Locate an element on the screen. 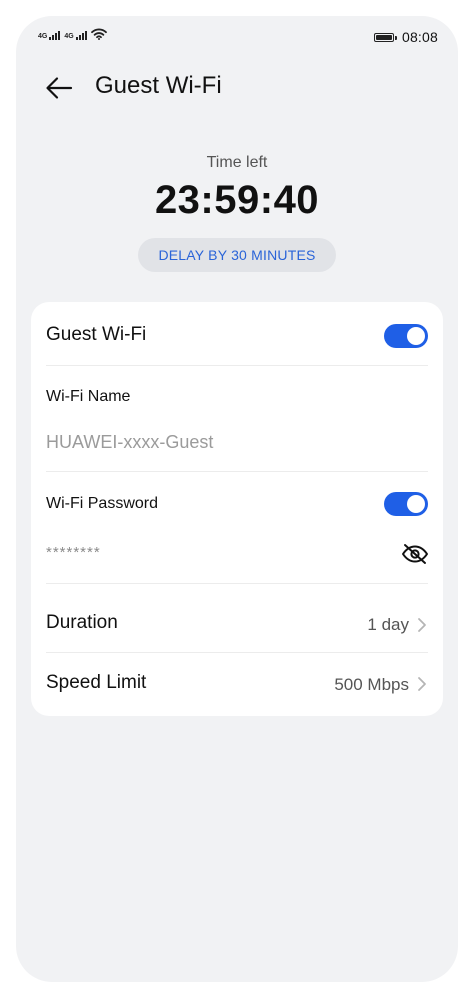  time-left-label: Time left is located at coordinates (237, 162).